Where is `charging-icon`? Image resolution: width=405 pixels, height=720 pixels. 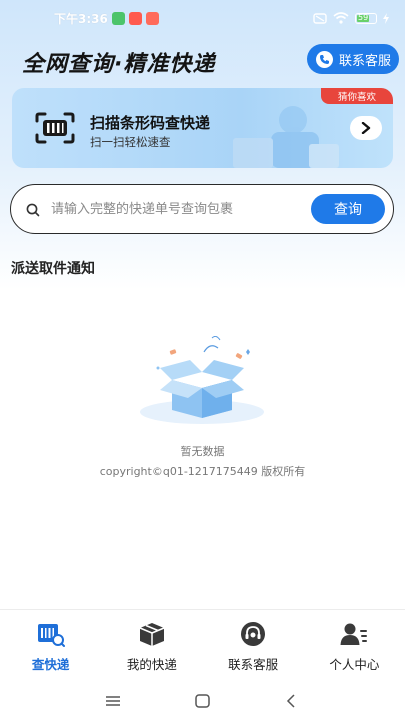
charging-icon is located at coordinates (386, 18).